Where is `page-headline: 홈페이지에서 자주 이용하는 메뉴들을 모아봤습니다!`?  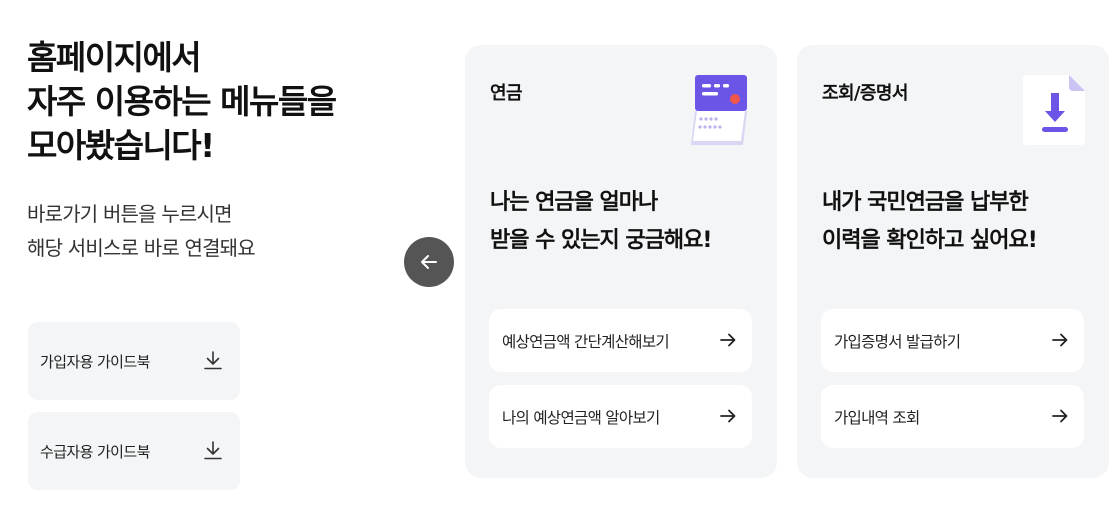
page-headline: 홈페이지에서 자주 이용하는 메뉴들을 모아봤습니다! is located at coordinates (182, 102).